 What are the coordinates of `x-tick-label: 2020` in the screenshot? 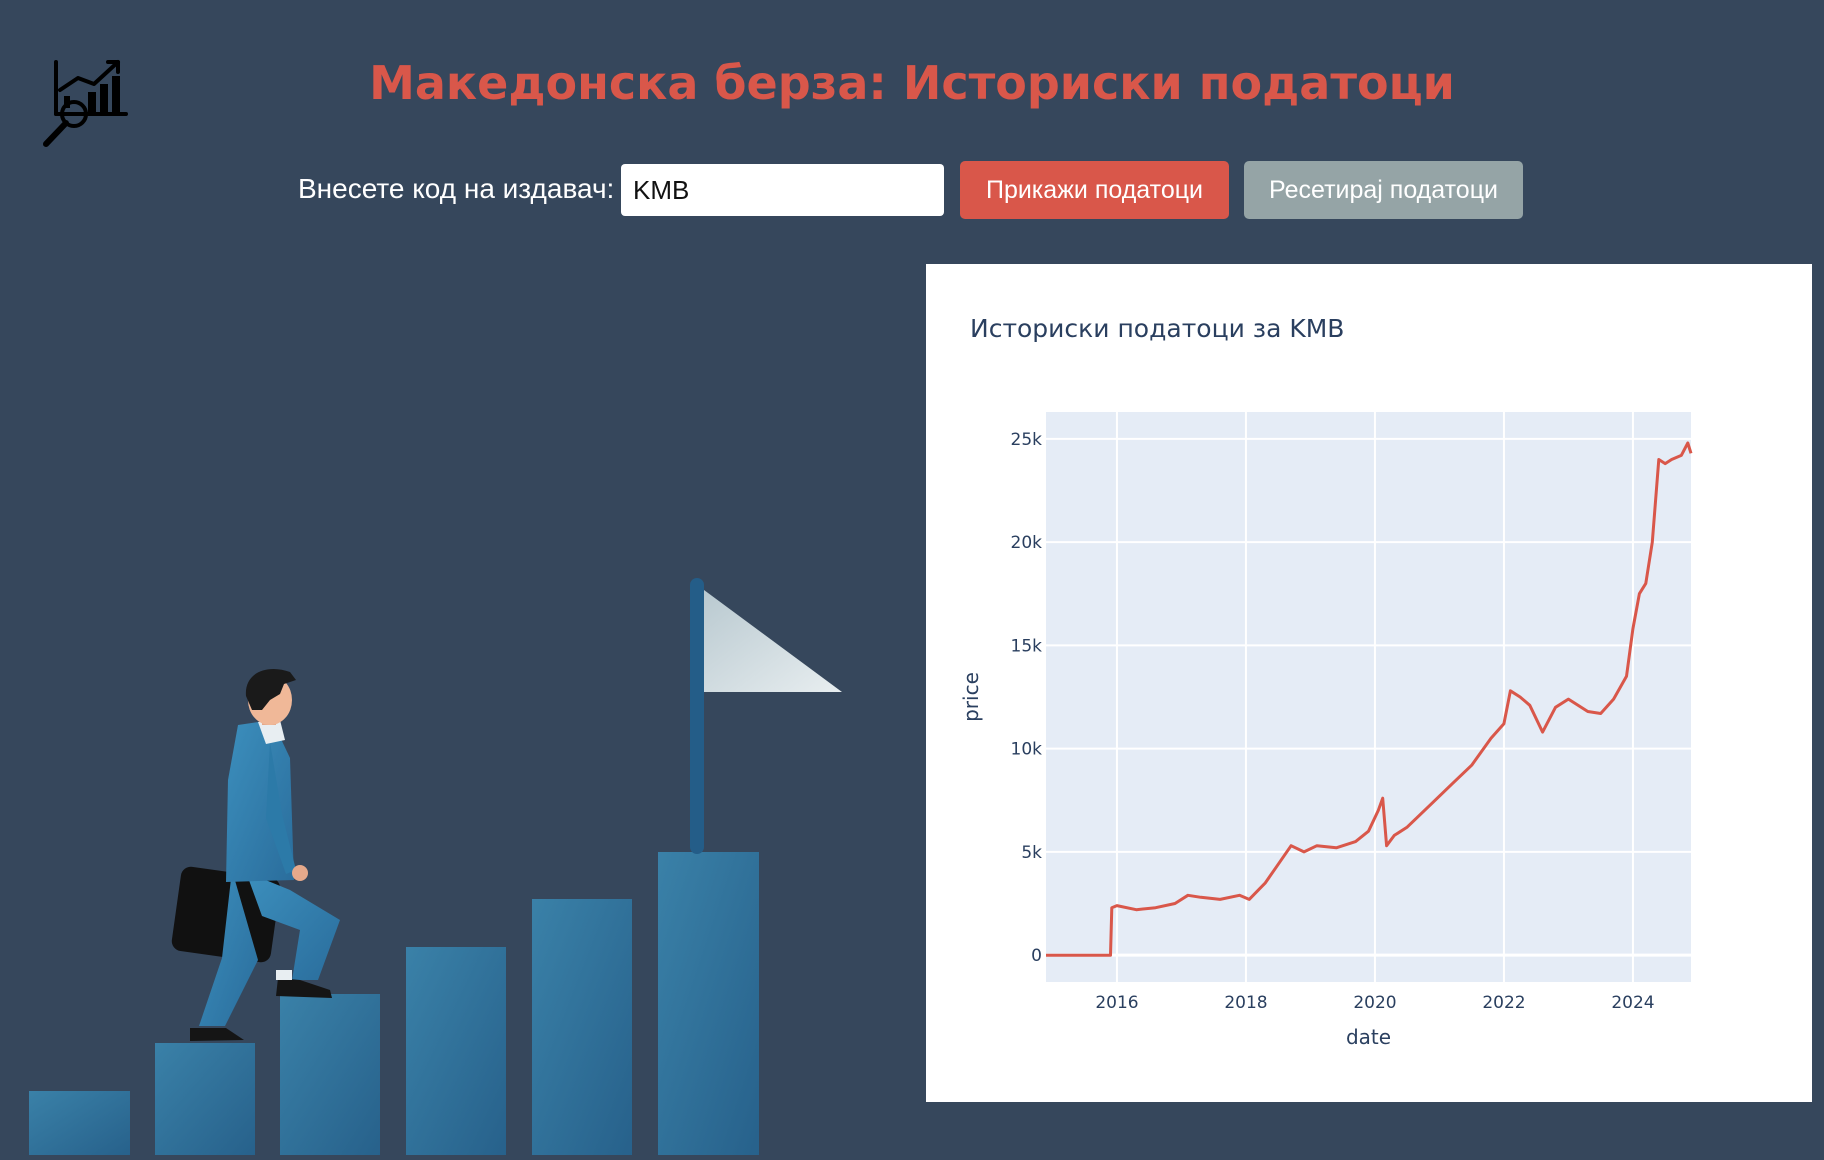 It's located at (1374, 1003).